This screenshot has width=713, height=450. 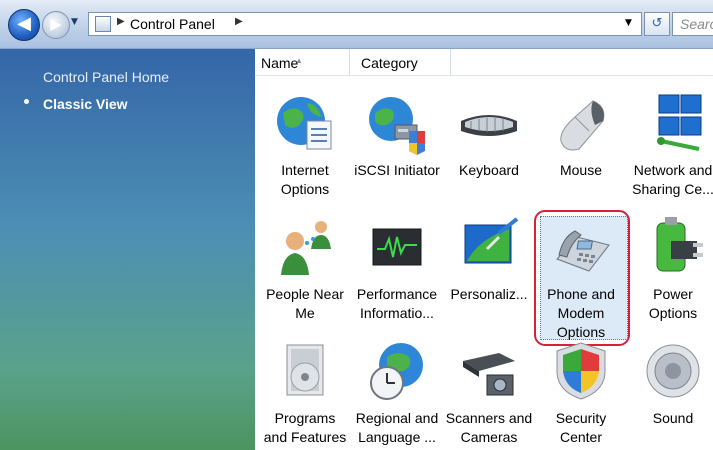 What do you see at coordinates (397, 371) in the screenshot?
I see `regional-language-icon` at bounding box center [397, 371].